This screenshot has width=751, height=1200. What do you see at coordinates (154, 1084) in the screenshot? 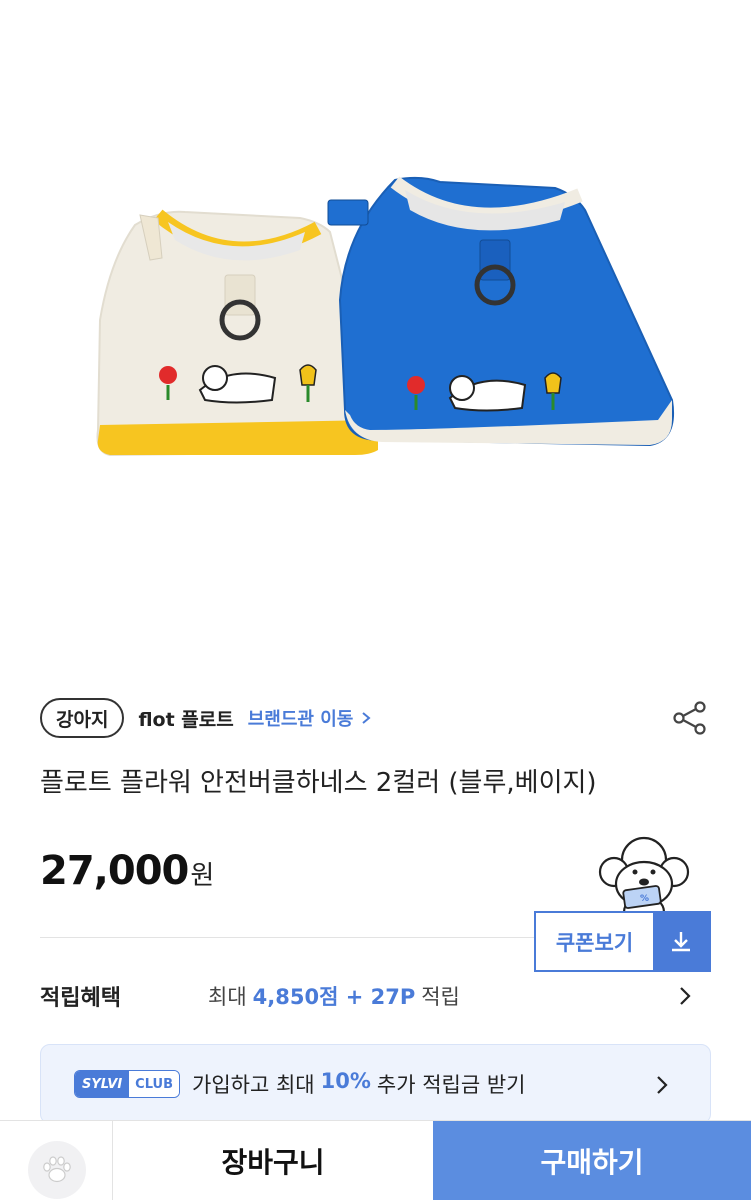
I see `club-badge-club: CLUB` at bounding box center [154, 1084].